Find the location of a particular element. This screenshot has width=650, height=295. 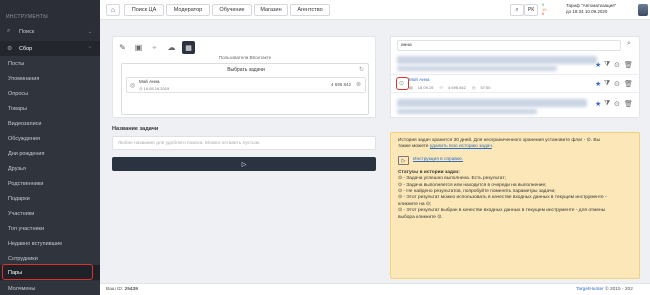

sidebar-item-birthdays: Дни рождения is located at coordinates (50, 153).